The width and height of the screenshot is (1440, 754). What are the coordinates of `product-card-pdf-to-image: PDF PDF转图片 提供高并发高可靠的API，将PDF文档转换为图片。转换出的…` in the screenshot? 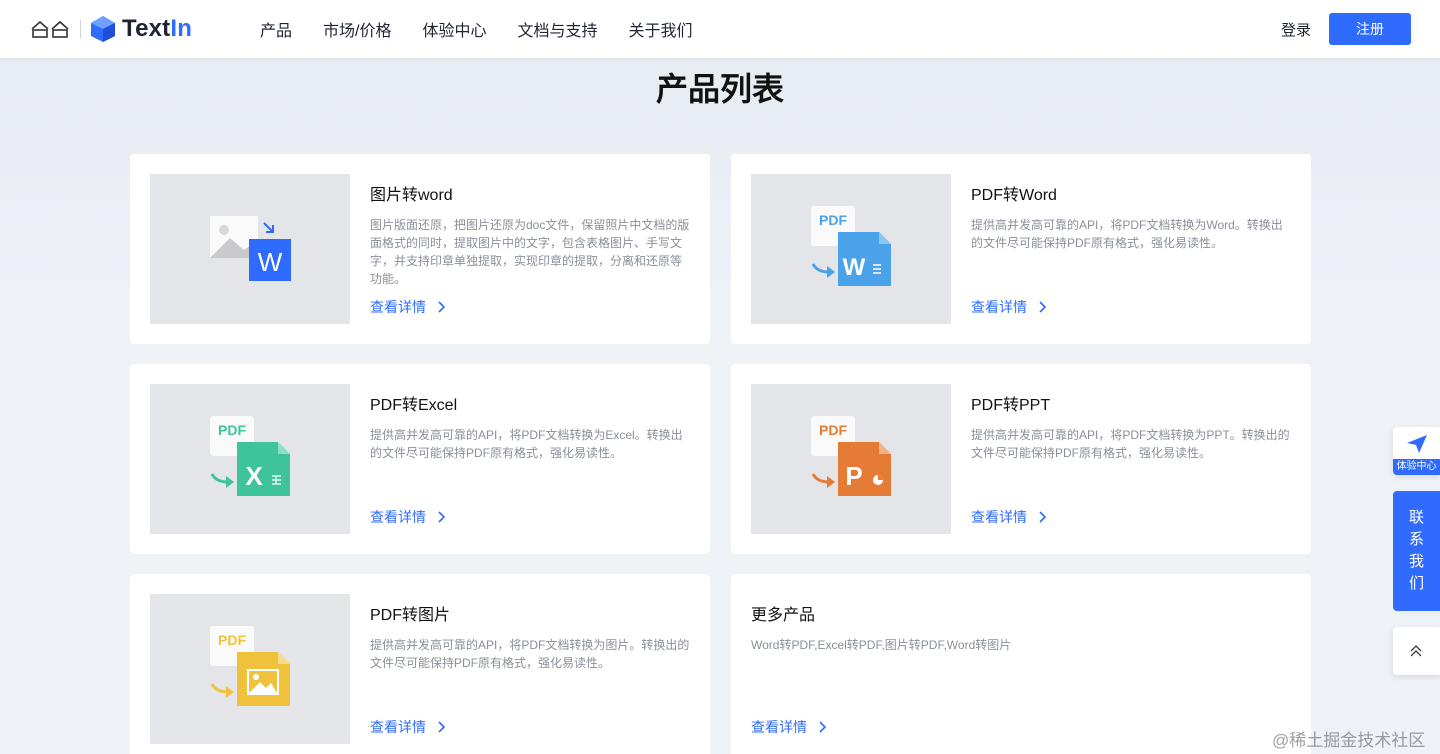 It's located at (420, 664).